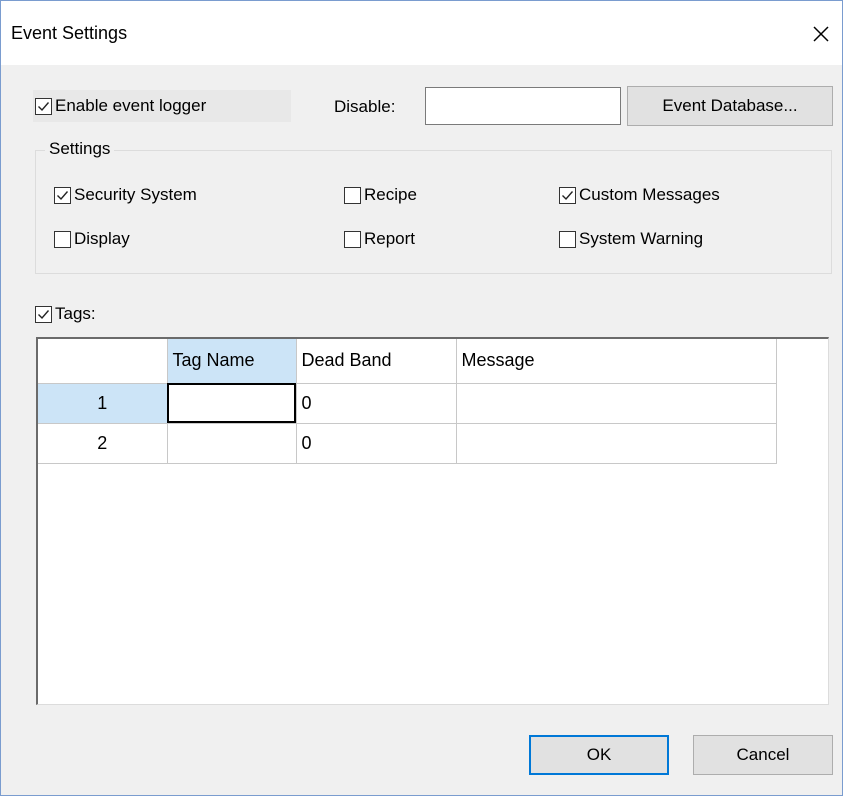 This screenshot has height=796, width=843. I want to click on enable-event-logger-checkbox: Enable event logger, so click(120, 106).